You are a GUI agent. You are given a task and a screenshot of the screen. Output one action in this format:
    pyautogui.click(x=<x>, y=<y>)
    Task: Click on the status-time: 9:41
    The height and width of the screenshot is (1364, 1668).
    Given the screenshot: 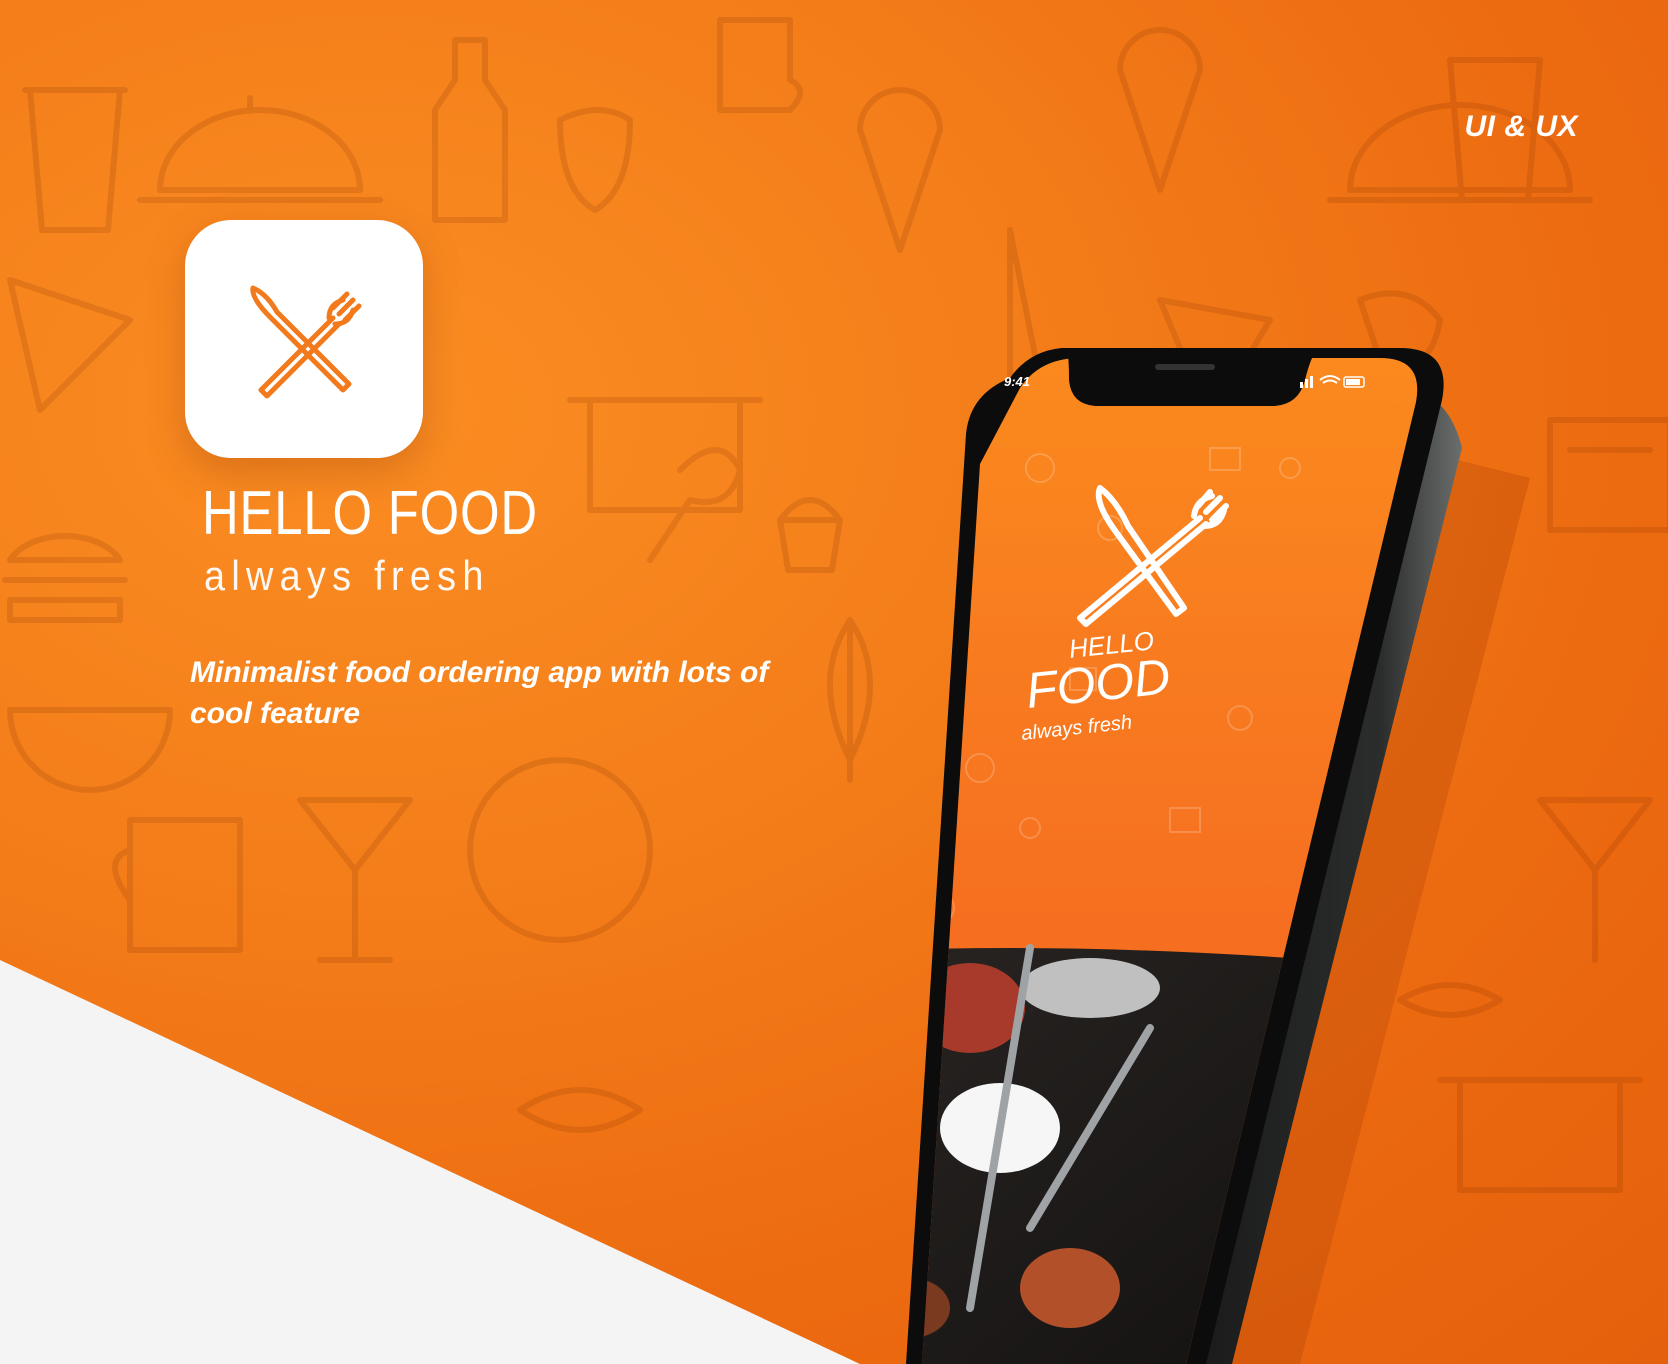 What is the action you would take?
    pyautogui.click(x=1017, y=381)
    